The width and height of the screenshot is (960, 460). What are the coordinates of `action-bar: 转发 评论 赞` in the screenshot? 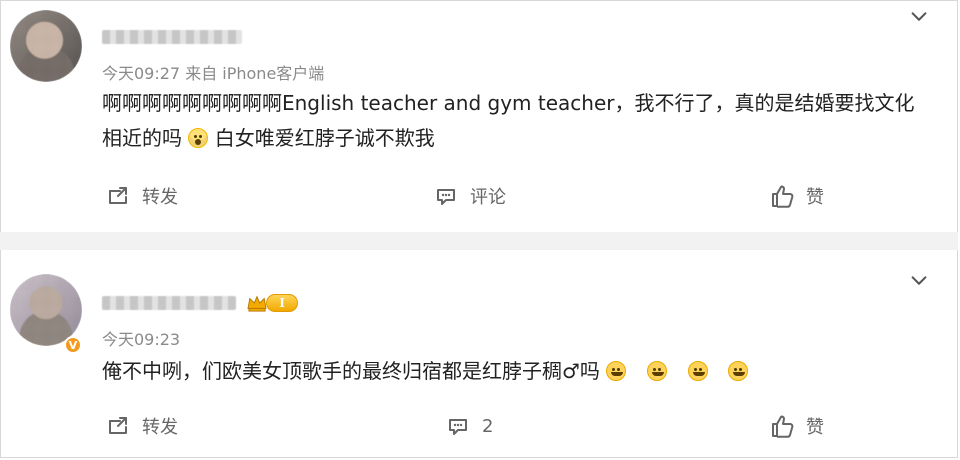 It's located at (479, 202).